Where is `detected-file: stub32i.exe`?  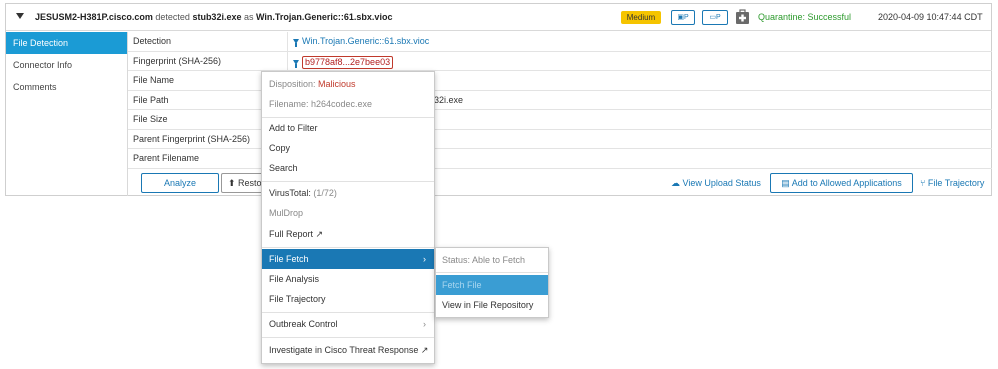
detected-file: stub32i.exe is located at coordinates (217, 17).